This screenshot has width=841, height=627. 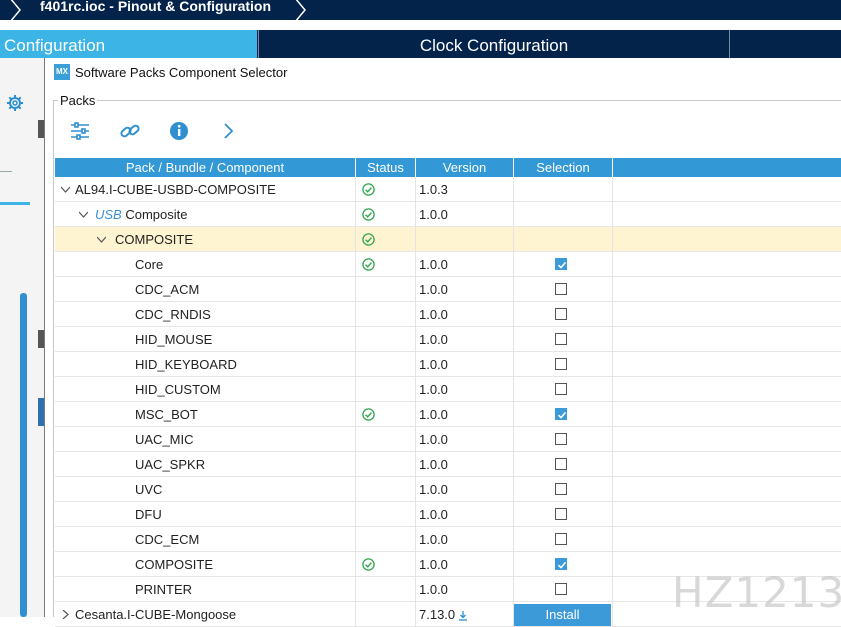 I want to click on title-bar: f401rc.ioc - Pinout & Configuration, so click(x=420, y=11).